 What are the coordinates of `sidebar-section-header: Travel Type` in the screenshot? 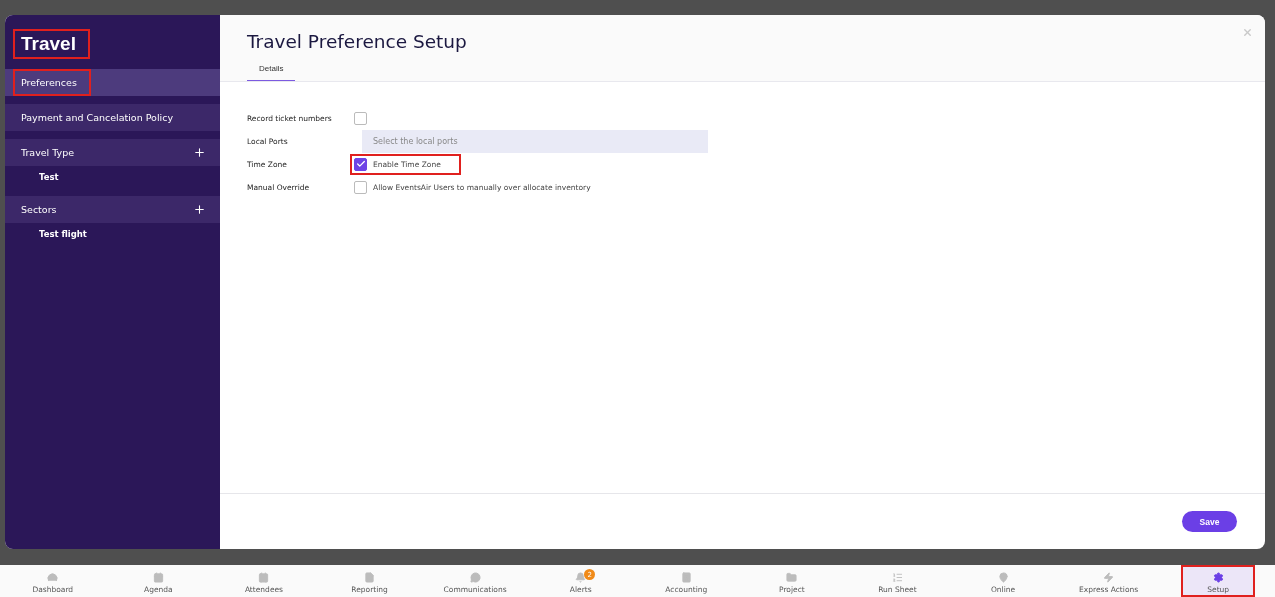 It's located at (112, 152).